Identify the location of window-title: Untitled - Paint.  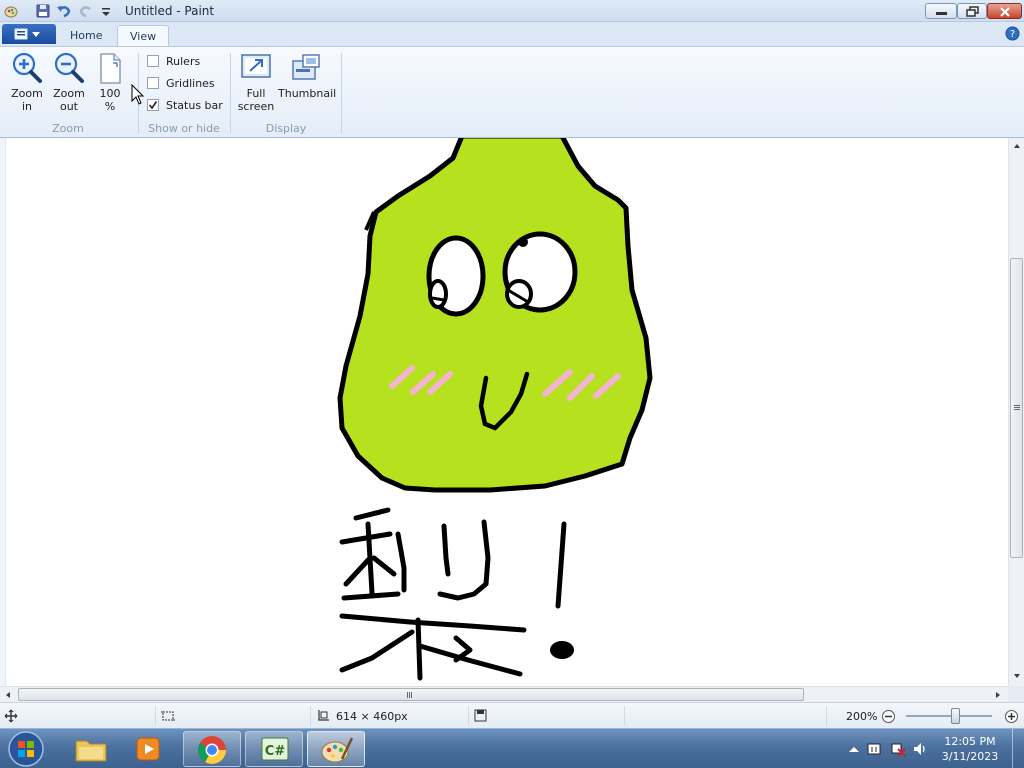
(170, 11).